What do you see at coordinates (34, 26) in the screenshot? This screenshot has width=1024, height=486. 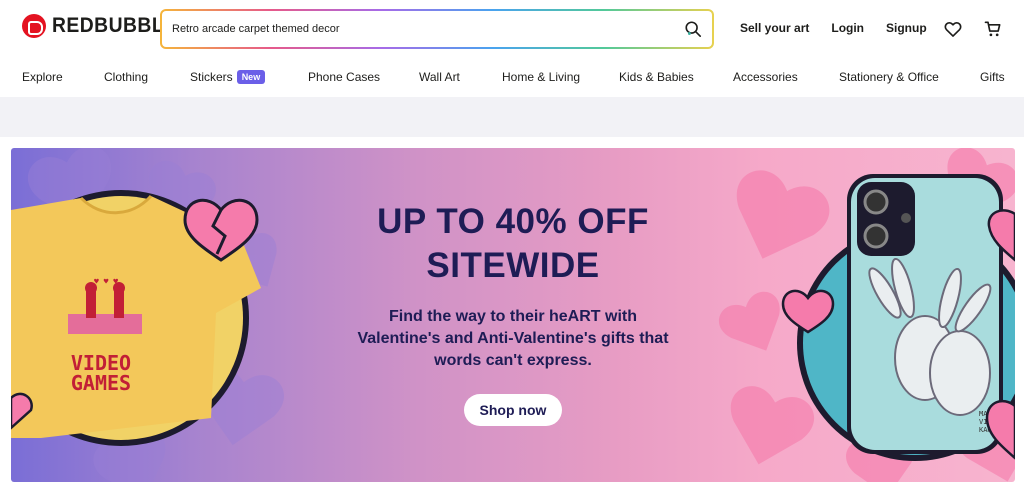 I see `redbubble-logo-icon` at bounding box center [34, 26].